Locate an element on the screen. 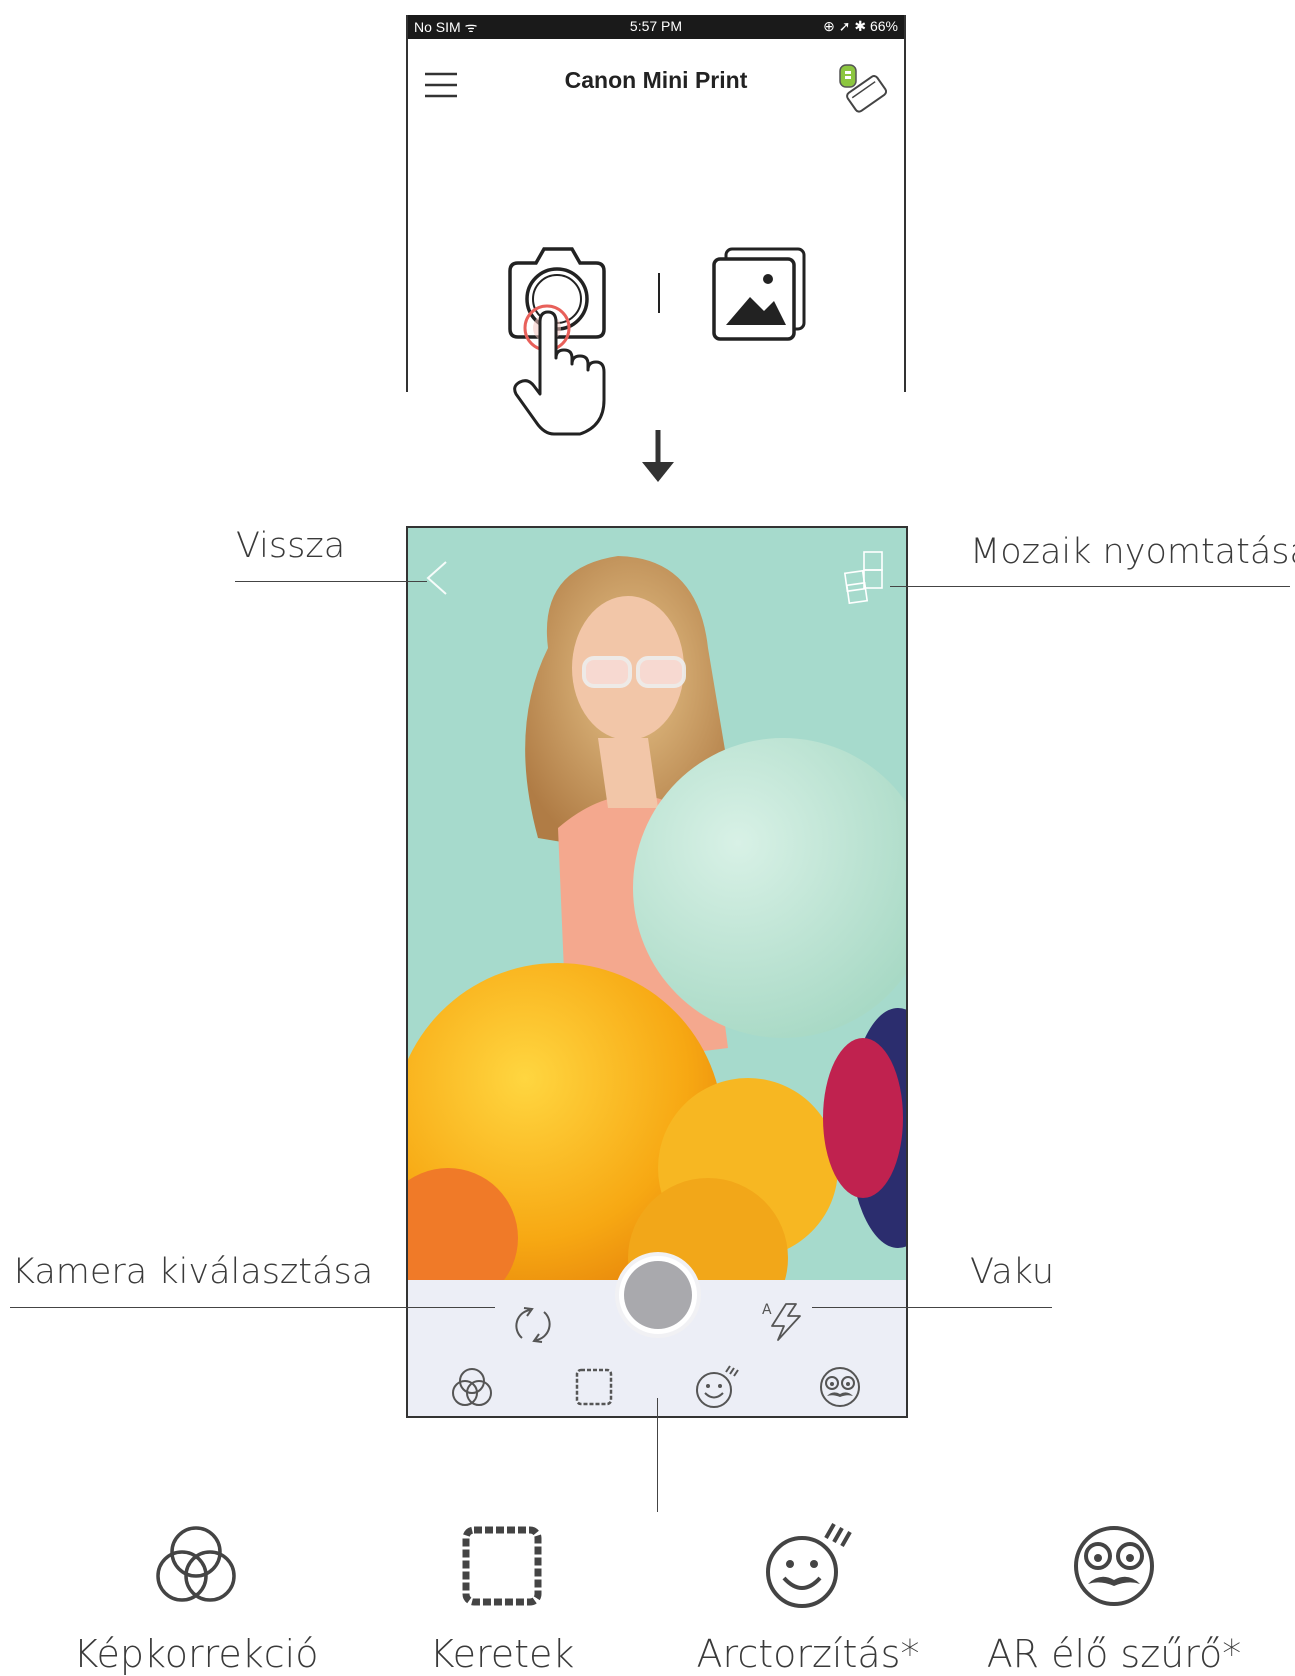  mosaic-print-button is located at coordinates (864, 577).